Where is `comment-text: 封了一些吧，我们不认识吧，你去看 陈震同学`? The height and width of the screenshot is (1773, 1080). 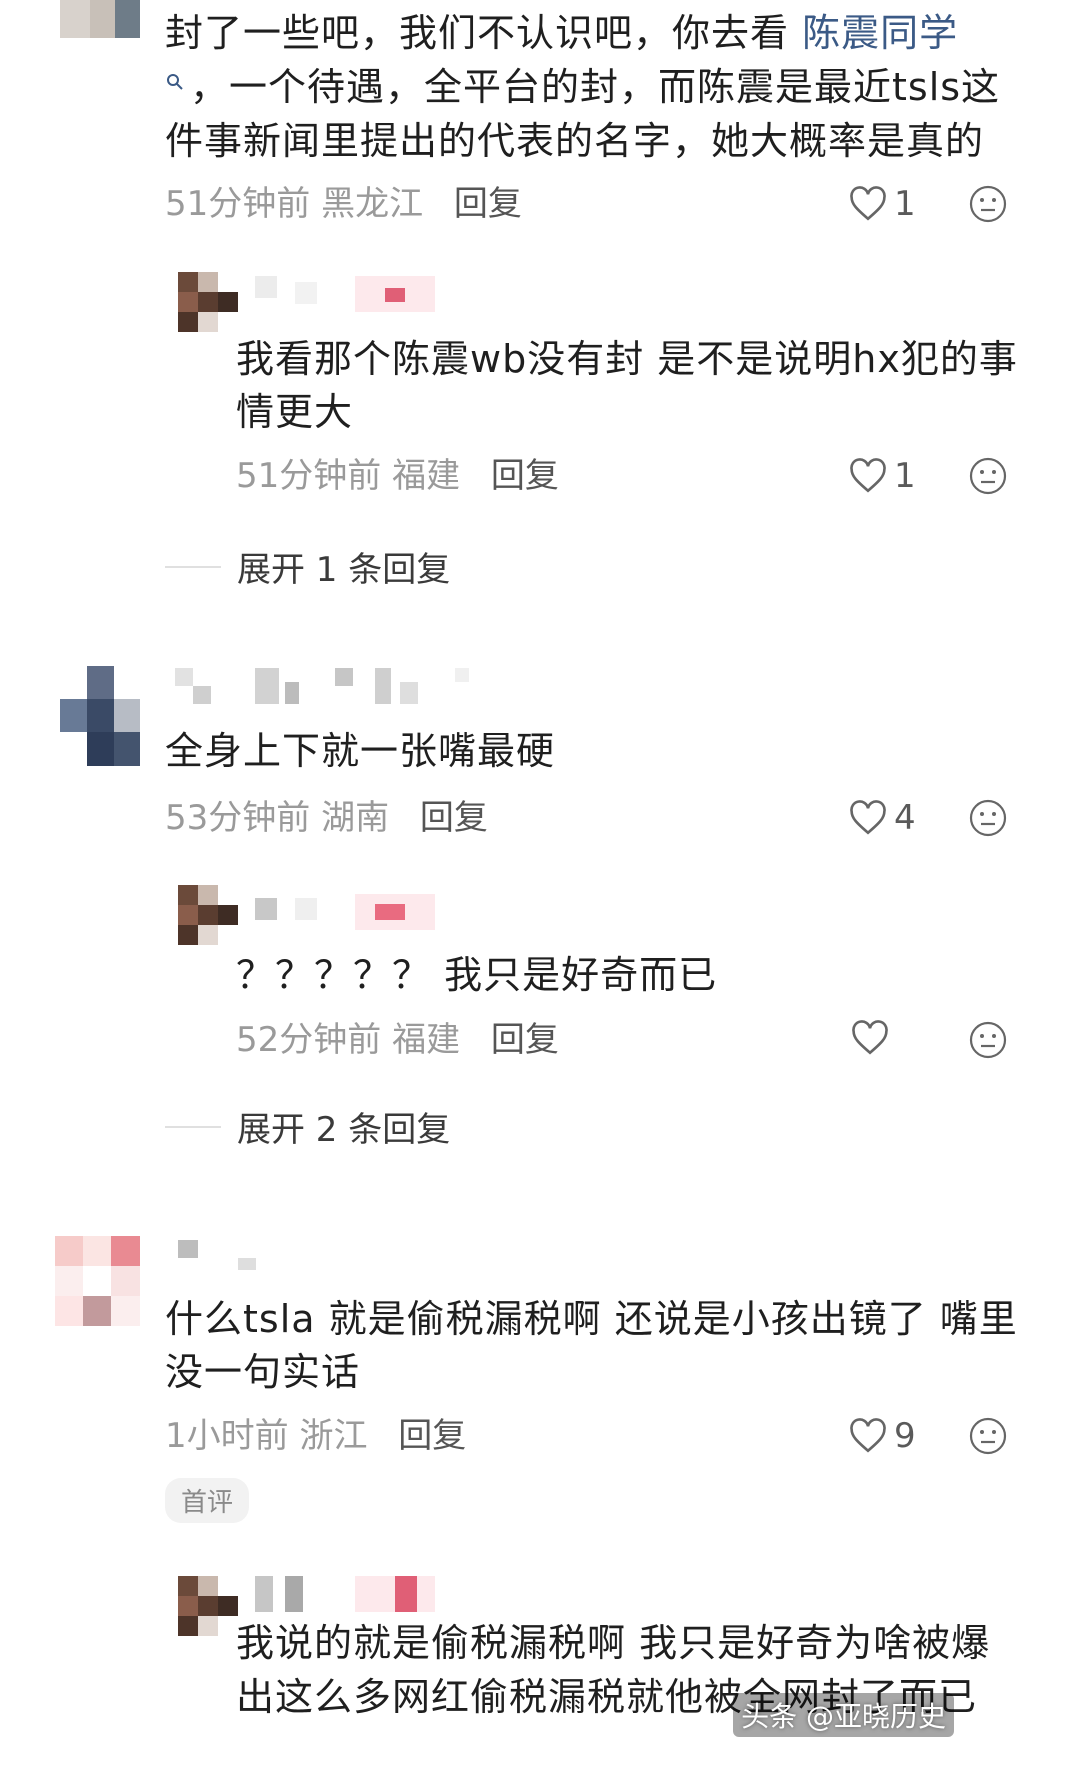
comment-text: 封了一些吧，我们不认识吧，你去看 陈震同学 is located at coordinates (562, 33).